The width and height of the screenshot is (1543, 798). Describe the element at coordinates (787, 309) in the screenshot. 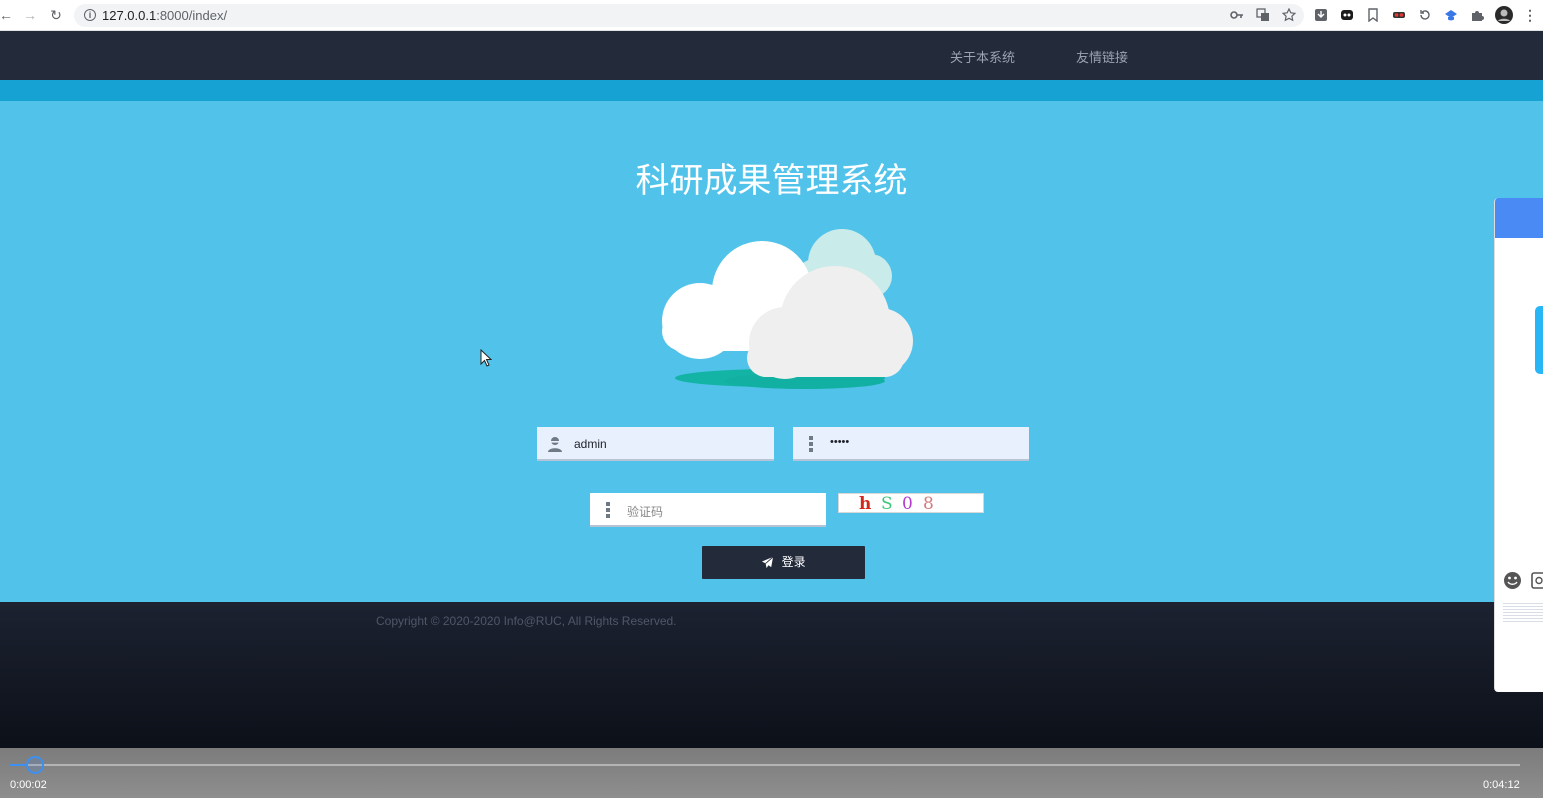

I see `cloud-illustration` at that location.